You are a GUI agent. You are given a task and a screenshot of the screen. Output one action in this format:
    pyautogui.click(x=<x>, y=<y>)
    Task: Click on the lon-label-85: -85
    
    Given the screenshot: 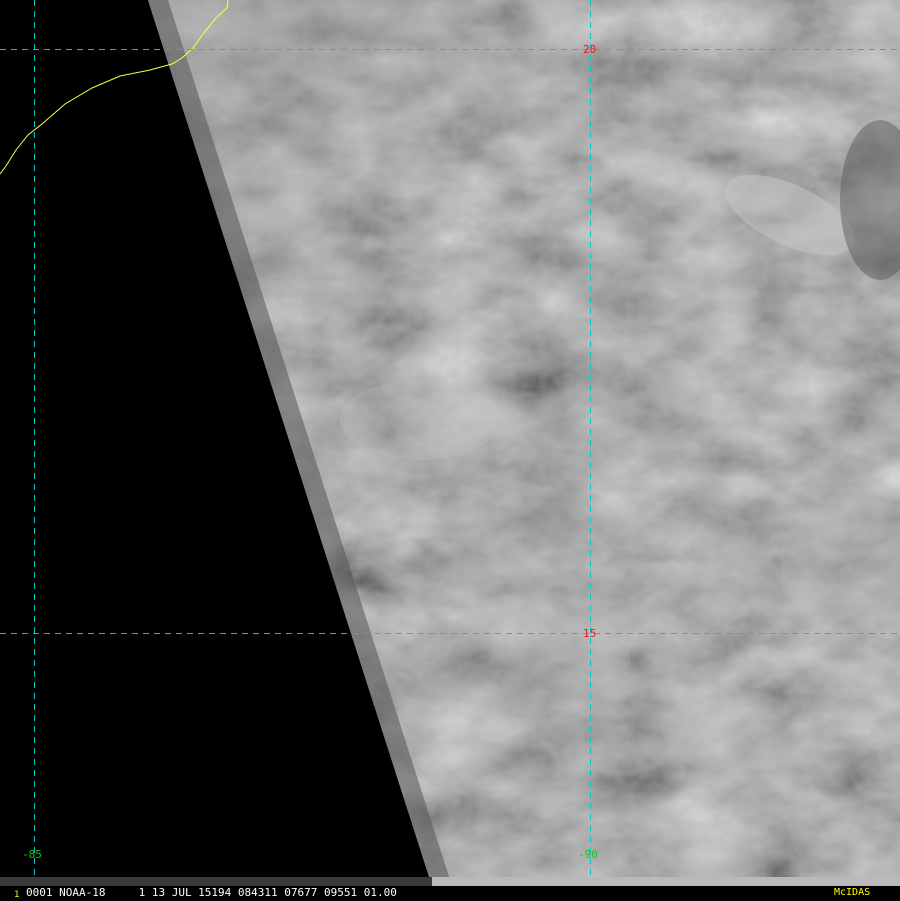 What is the action you would take?
    pyautogui.click(x=32, y=854)
    